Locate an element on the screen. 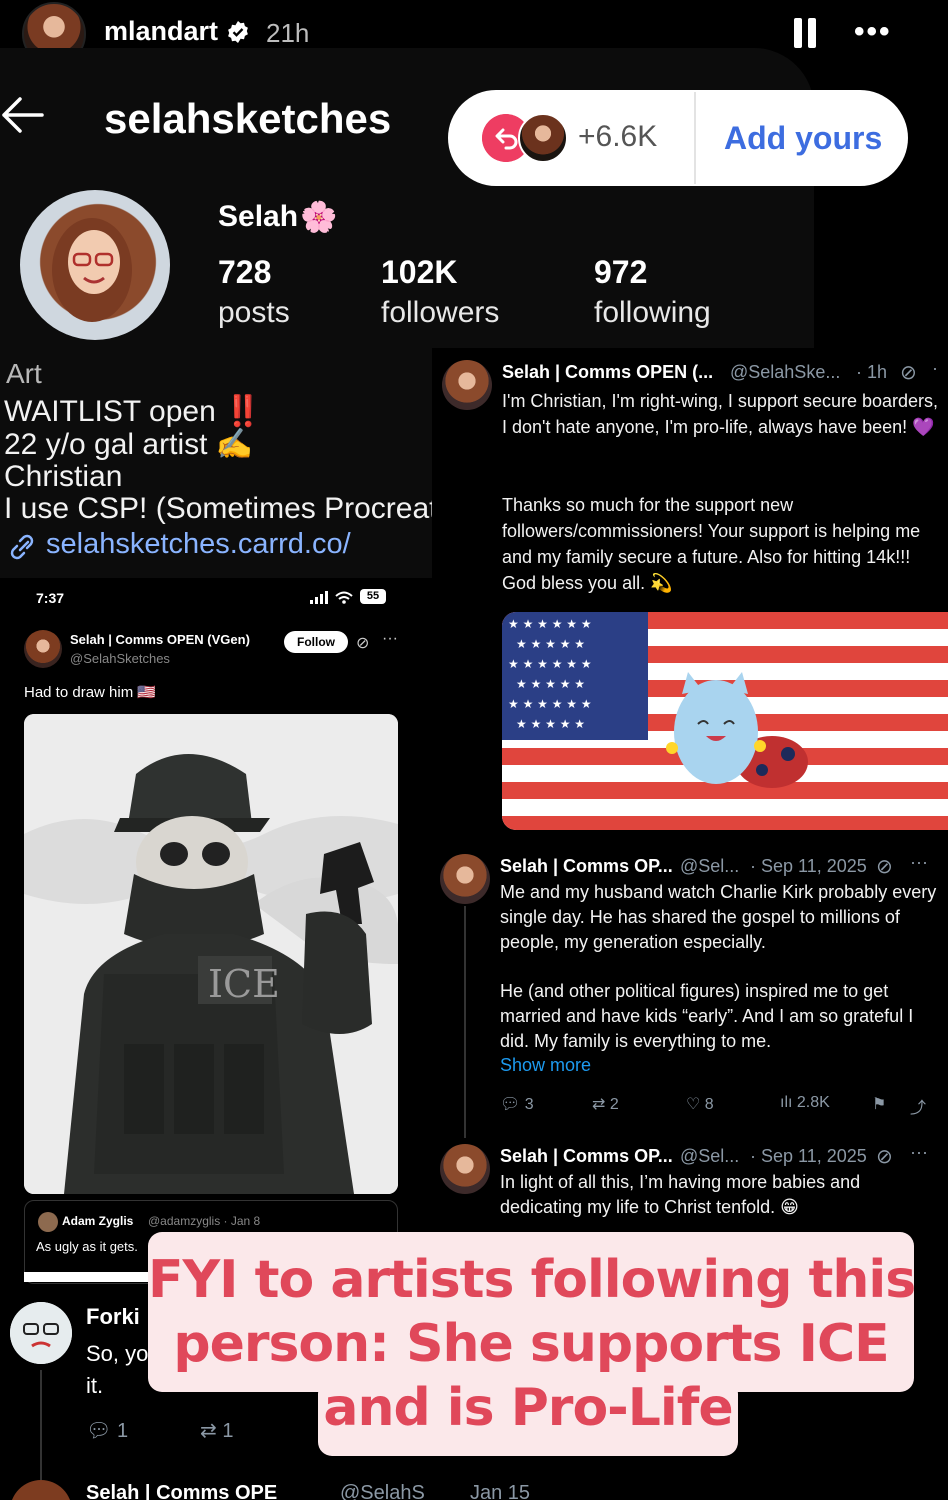 The image size is (948, 1500). views-button: ılı 2.8K is located at coordinates (805, 1103).